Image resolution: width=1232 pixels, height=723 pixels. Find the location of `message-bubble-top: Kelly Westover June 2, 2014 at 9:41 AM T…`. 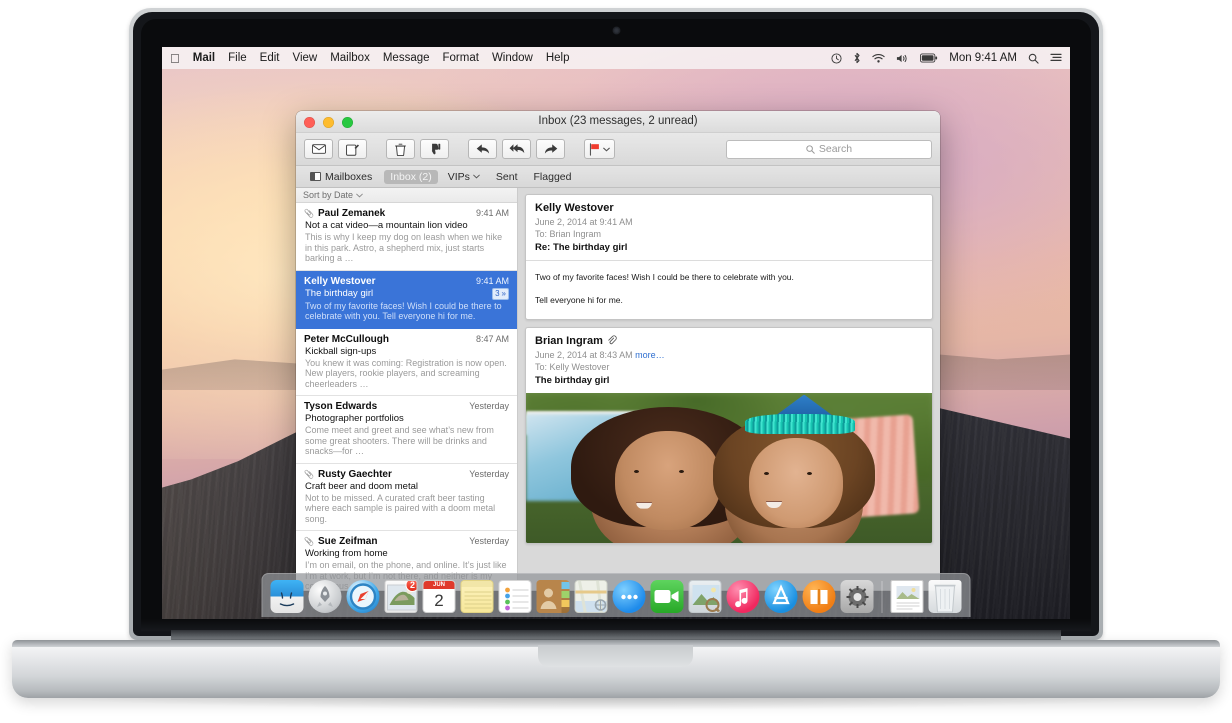

message-bubble-top: Kelly Westover June 2, 2014 at 9:41 AM T… is located at coordinates (729, 257).